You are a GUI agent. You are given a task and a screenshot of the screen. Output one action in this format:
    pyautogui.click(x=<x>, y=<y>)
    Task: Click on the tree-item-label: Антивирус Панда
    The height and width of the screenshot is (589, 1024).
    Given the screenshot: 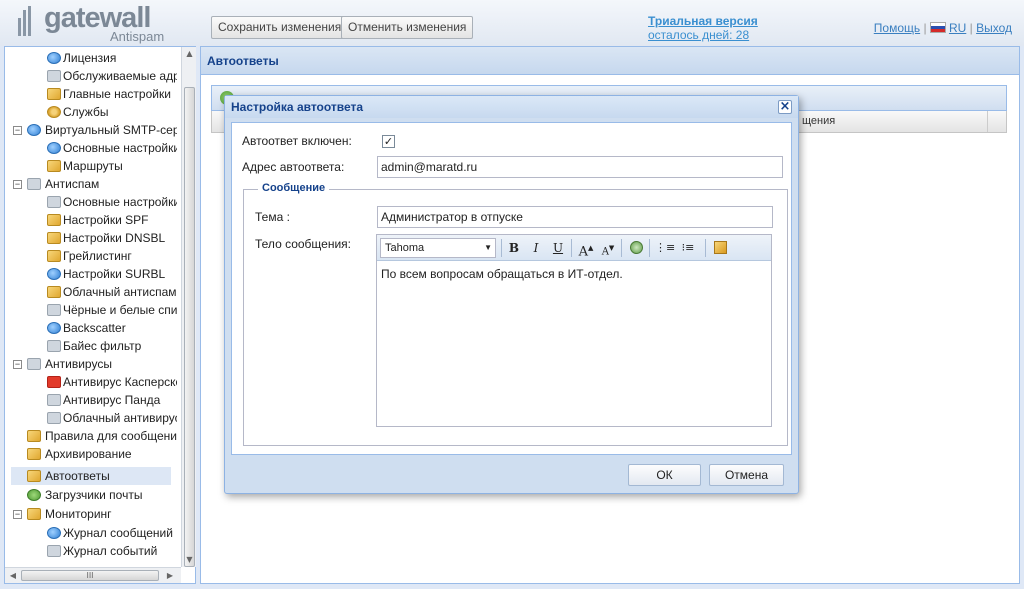 What is the action you would take?
    pyautogui.click(x=112, y=400)
    